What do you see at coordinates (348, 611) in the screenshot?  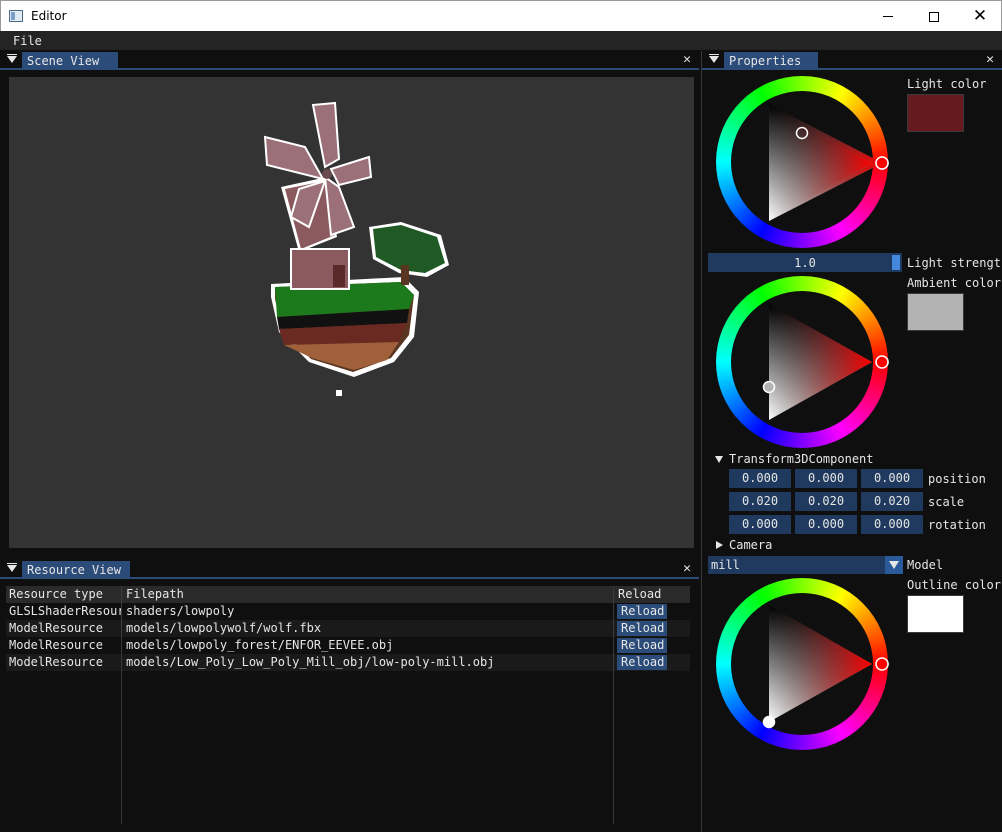 I see `table-row: GLSLShaderResourc shaders/lowpoly Reload` at bounding box center [348, 611].